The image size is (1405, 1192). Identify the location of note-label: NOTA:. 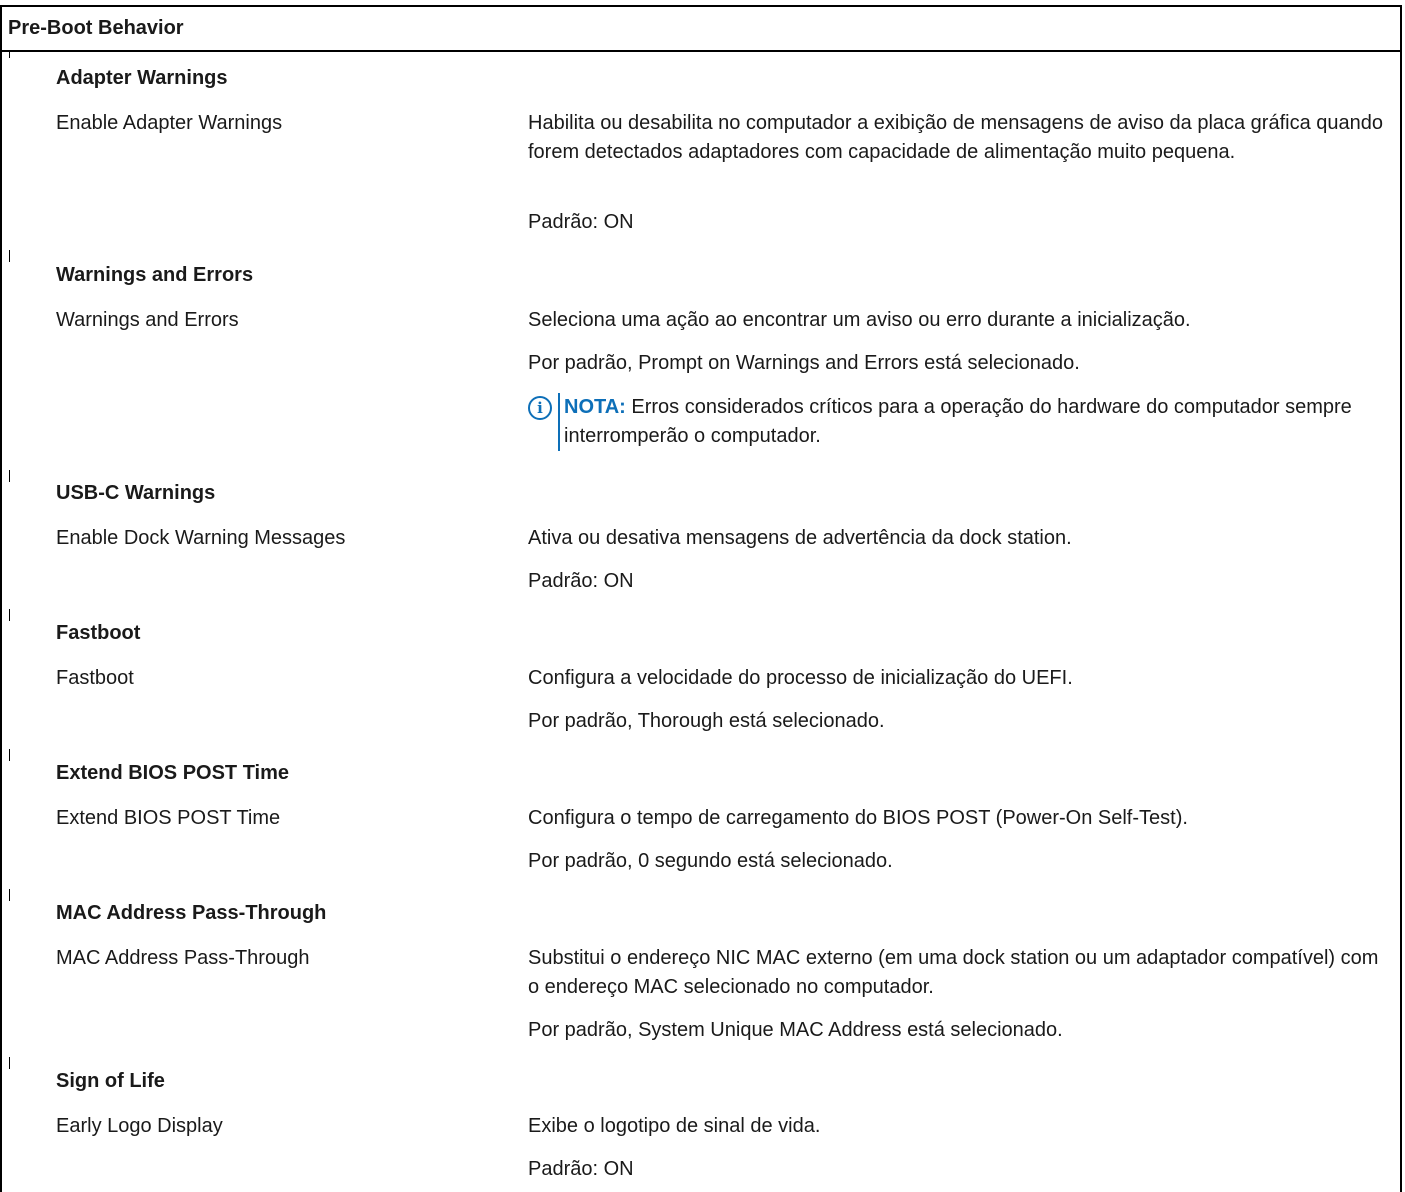
(595, 407).